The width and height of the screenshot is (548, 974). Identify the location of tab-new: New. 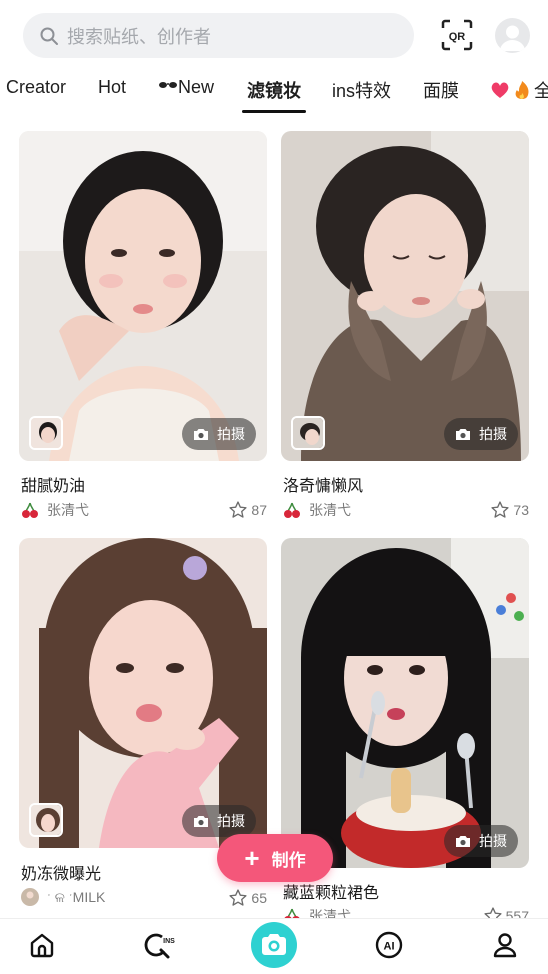
(186, 87).